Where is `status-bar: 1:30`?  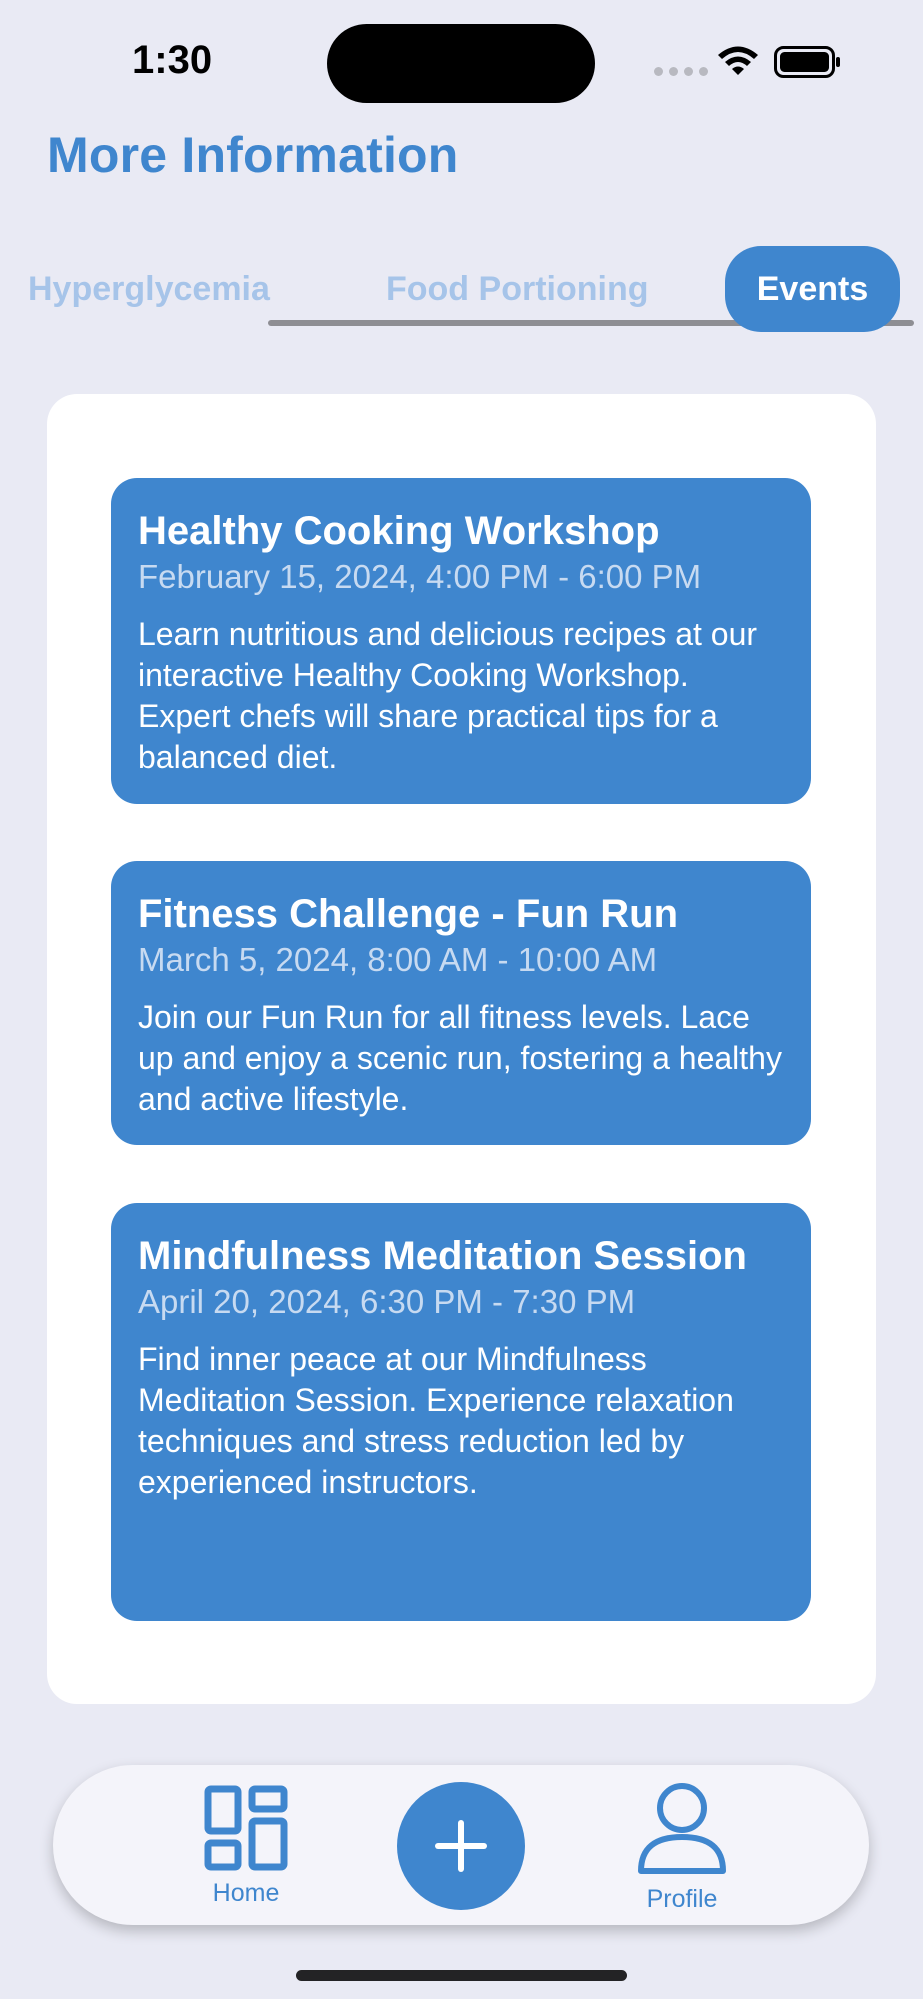
status-bar: 1:30 is located at coordinates (461, 60).